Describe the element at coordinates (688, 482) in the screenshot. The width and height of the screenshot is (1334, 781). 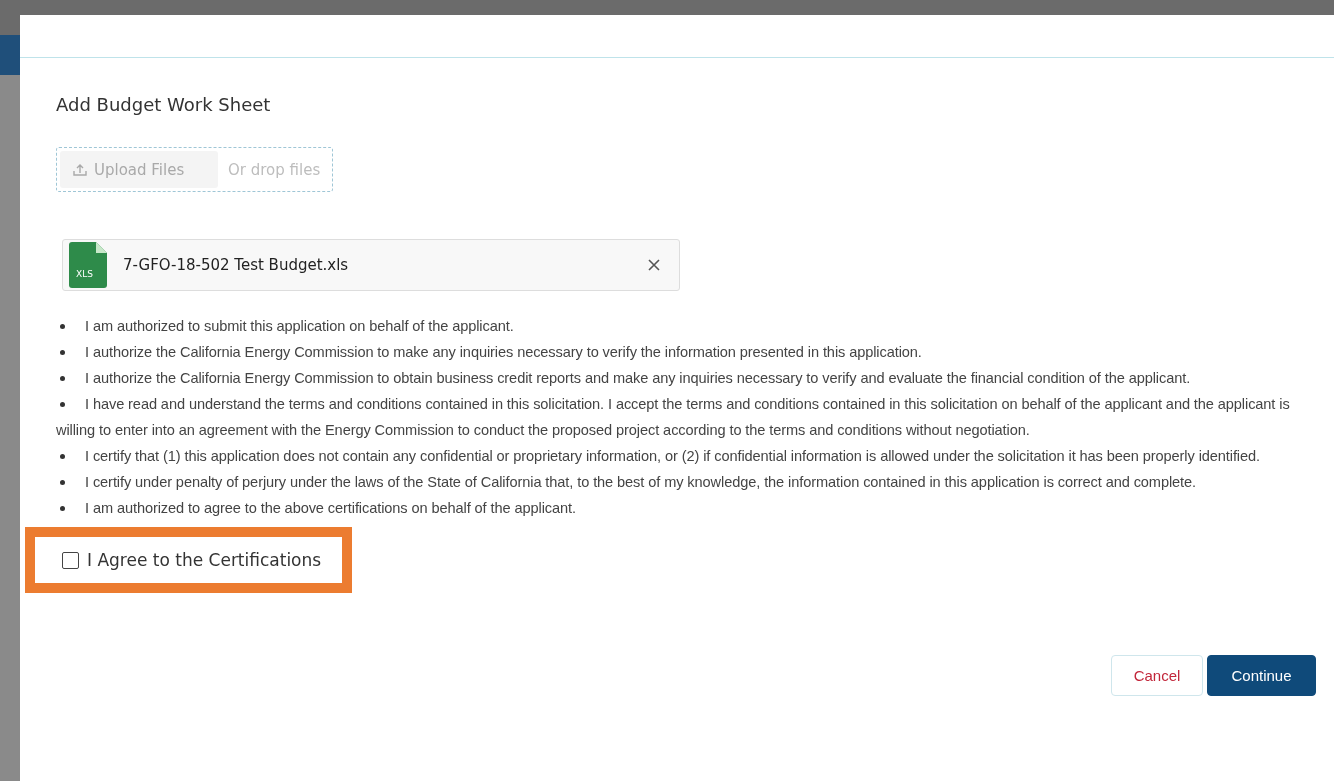
I see `certification-text: I certify under penalty of perjury under the laws of the State of California that, to the best of my knowledge, the information contained in this application is correct and complete.` at that location.